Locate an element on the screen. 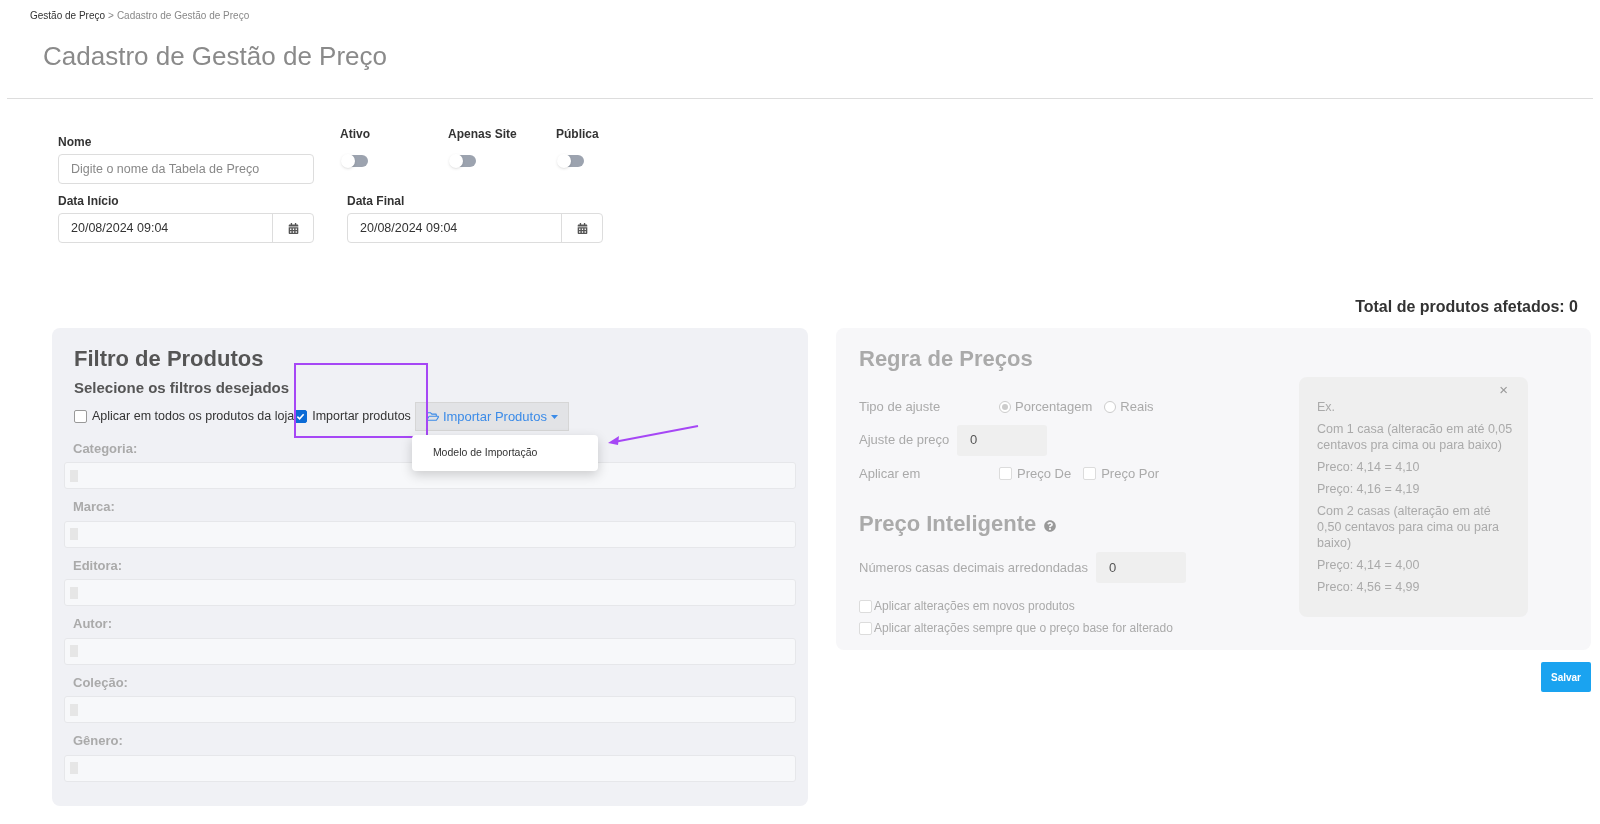  filter-label: Editora: is located at coordinates (98, 565).